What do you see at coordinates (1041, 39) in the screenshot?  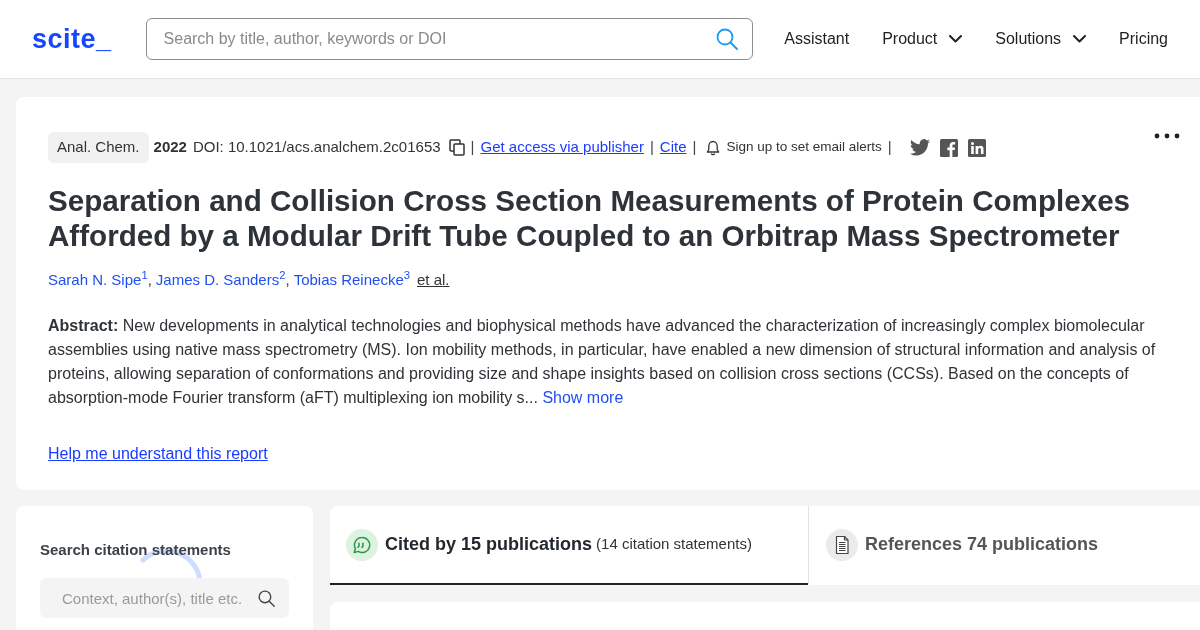 I see `nav-item: Solutions` at bounding box center [1041, 39].